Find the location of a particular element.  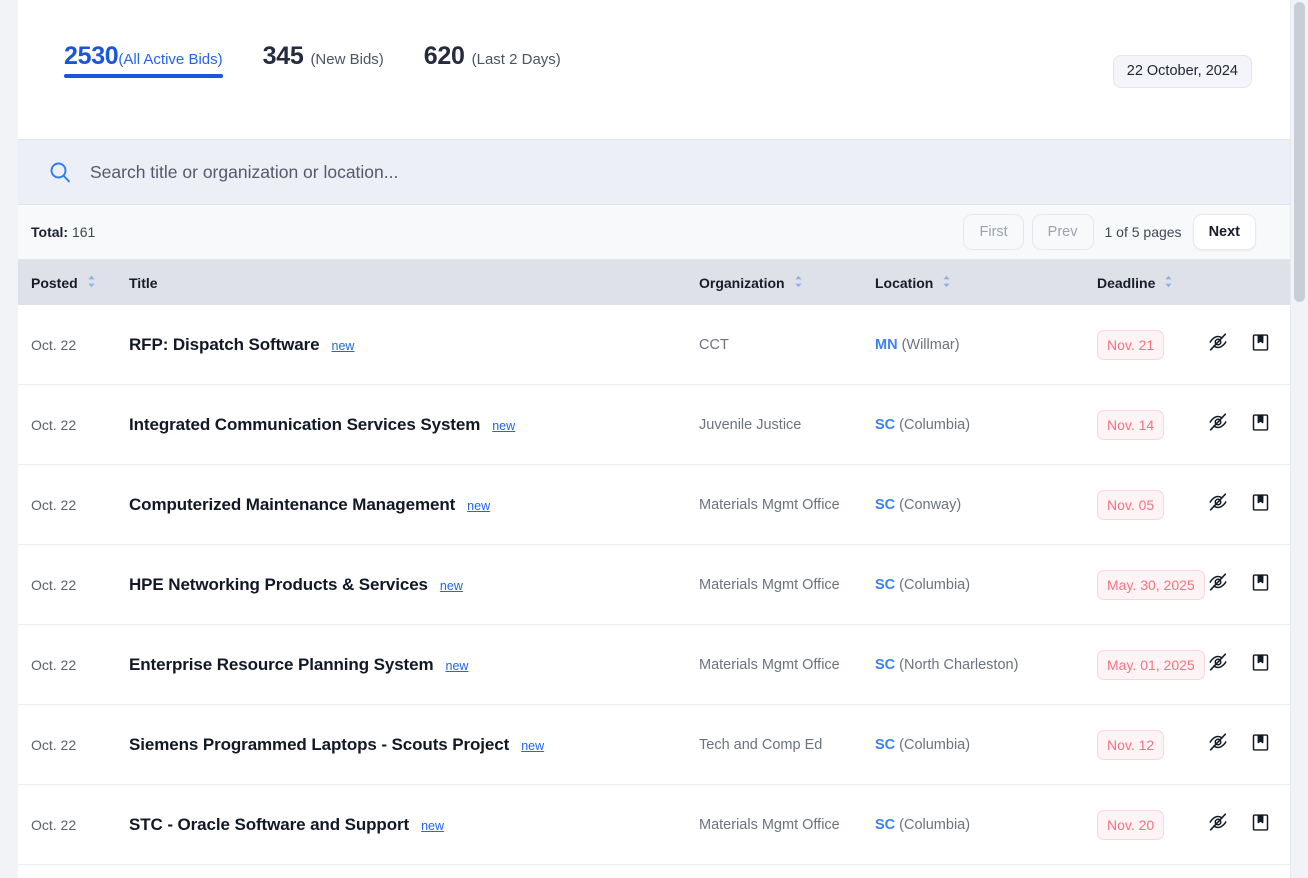

tab-new-bids: 345 (New Bids) is located at coordinates (323, 66).